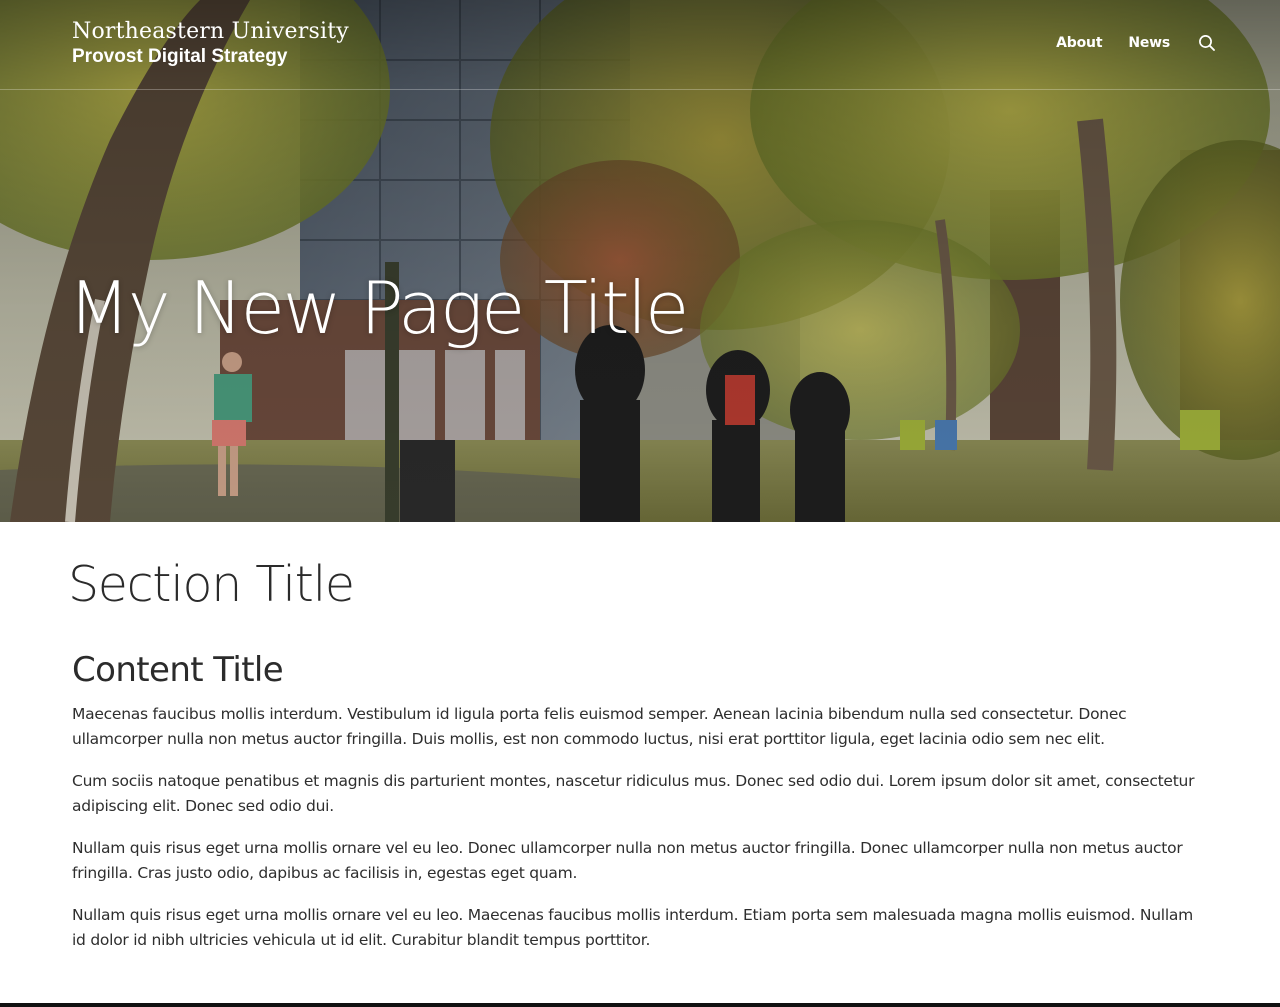 Image resolution: width=1280 pixels, height=1007 pixels. Describe the element at coordinates (178, 670) in the screenshot. I see `content-title: Content Title` at that location.